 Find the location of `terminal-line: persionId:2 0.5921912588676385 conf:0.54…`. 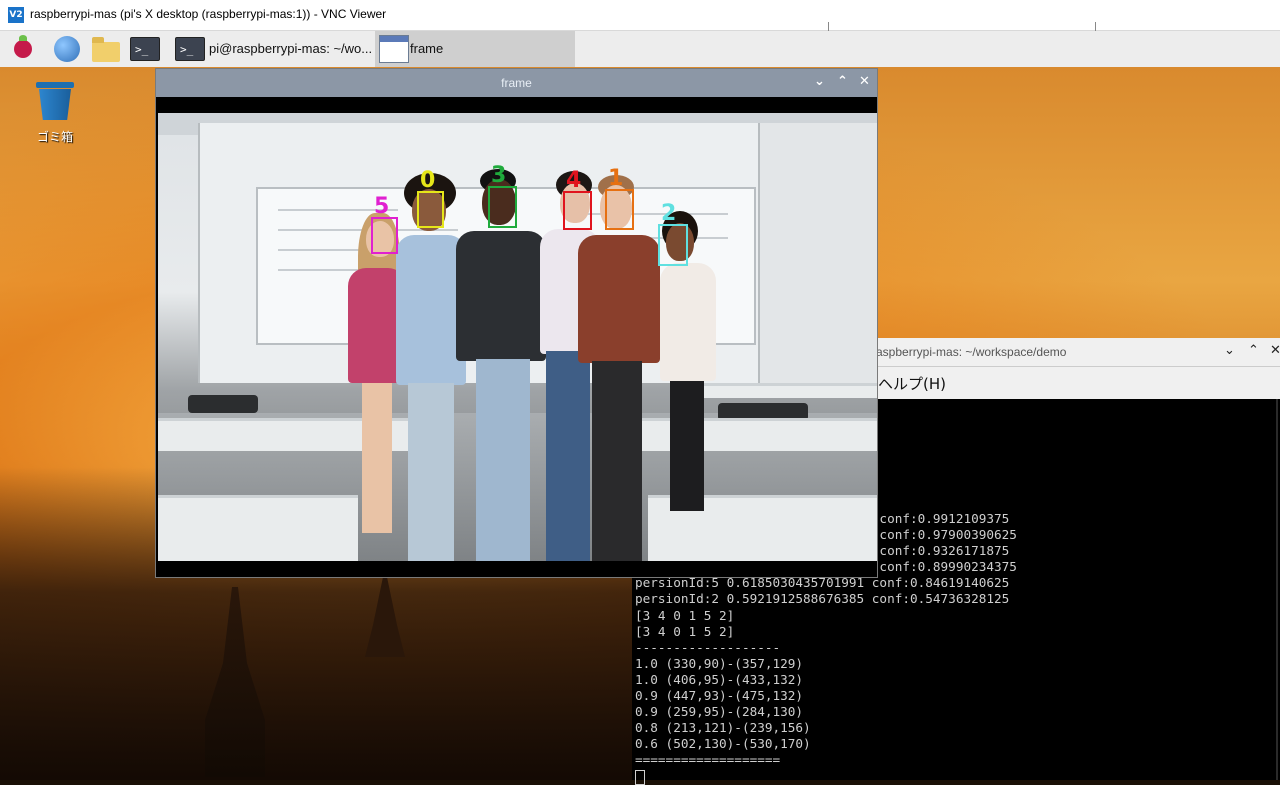

terminal-line: persionId:2 0.5921912588676385 conf:0.54… is located at coordinates (822, 599).